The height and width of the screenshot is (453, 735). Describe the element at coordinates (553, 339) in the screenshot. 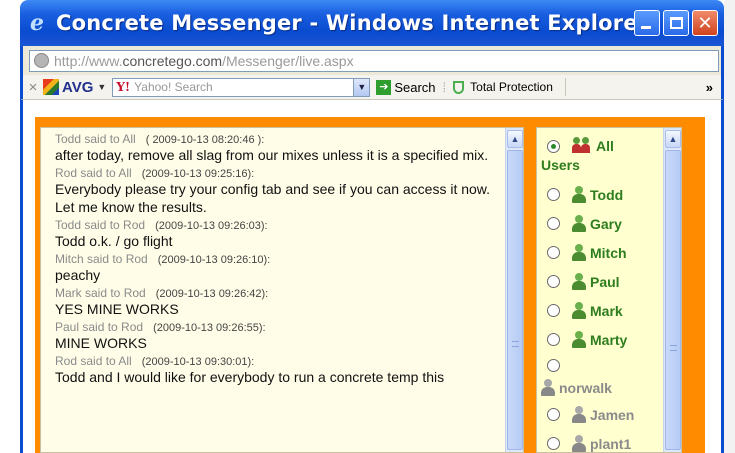

I see `radio-Marty` at that location.